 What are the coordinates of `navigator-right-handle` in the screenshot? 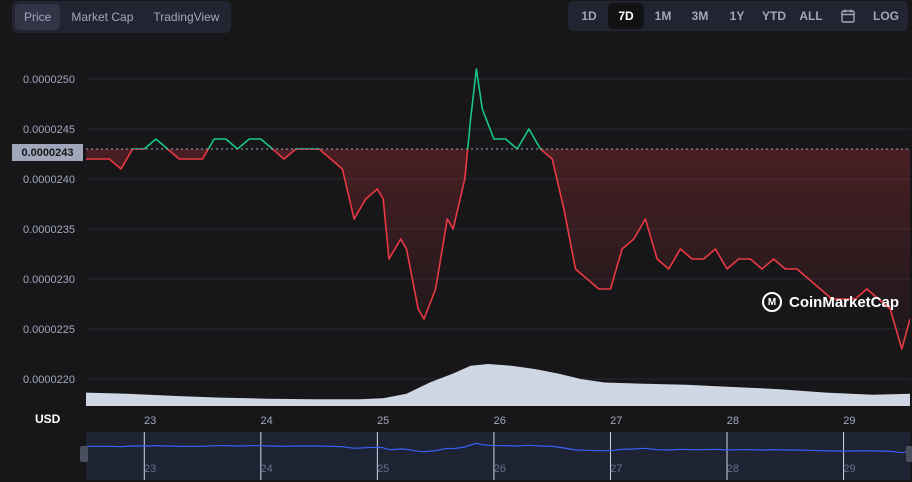 It's located at (909, 454).